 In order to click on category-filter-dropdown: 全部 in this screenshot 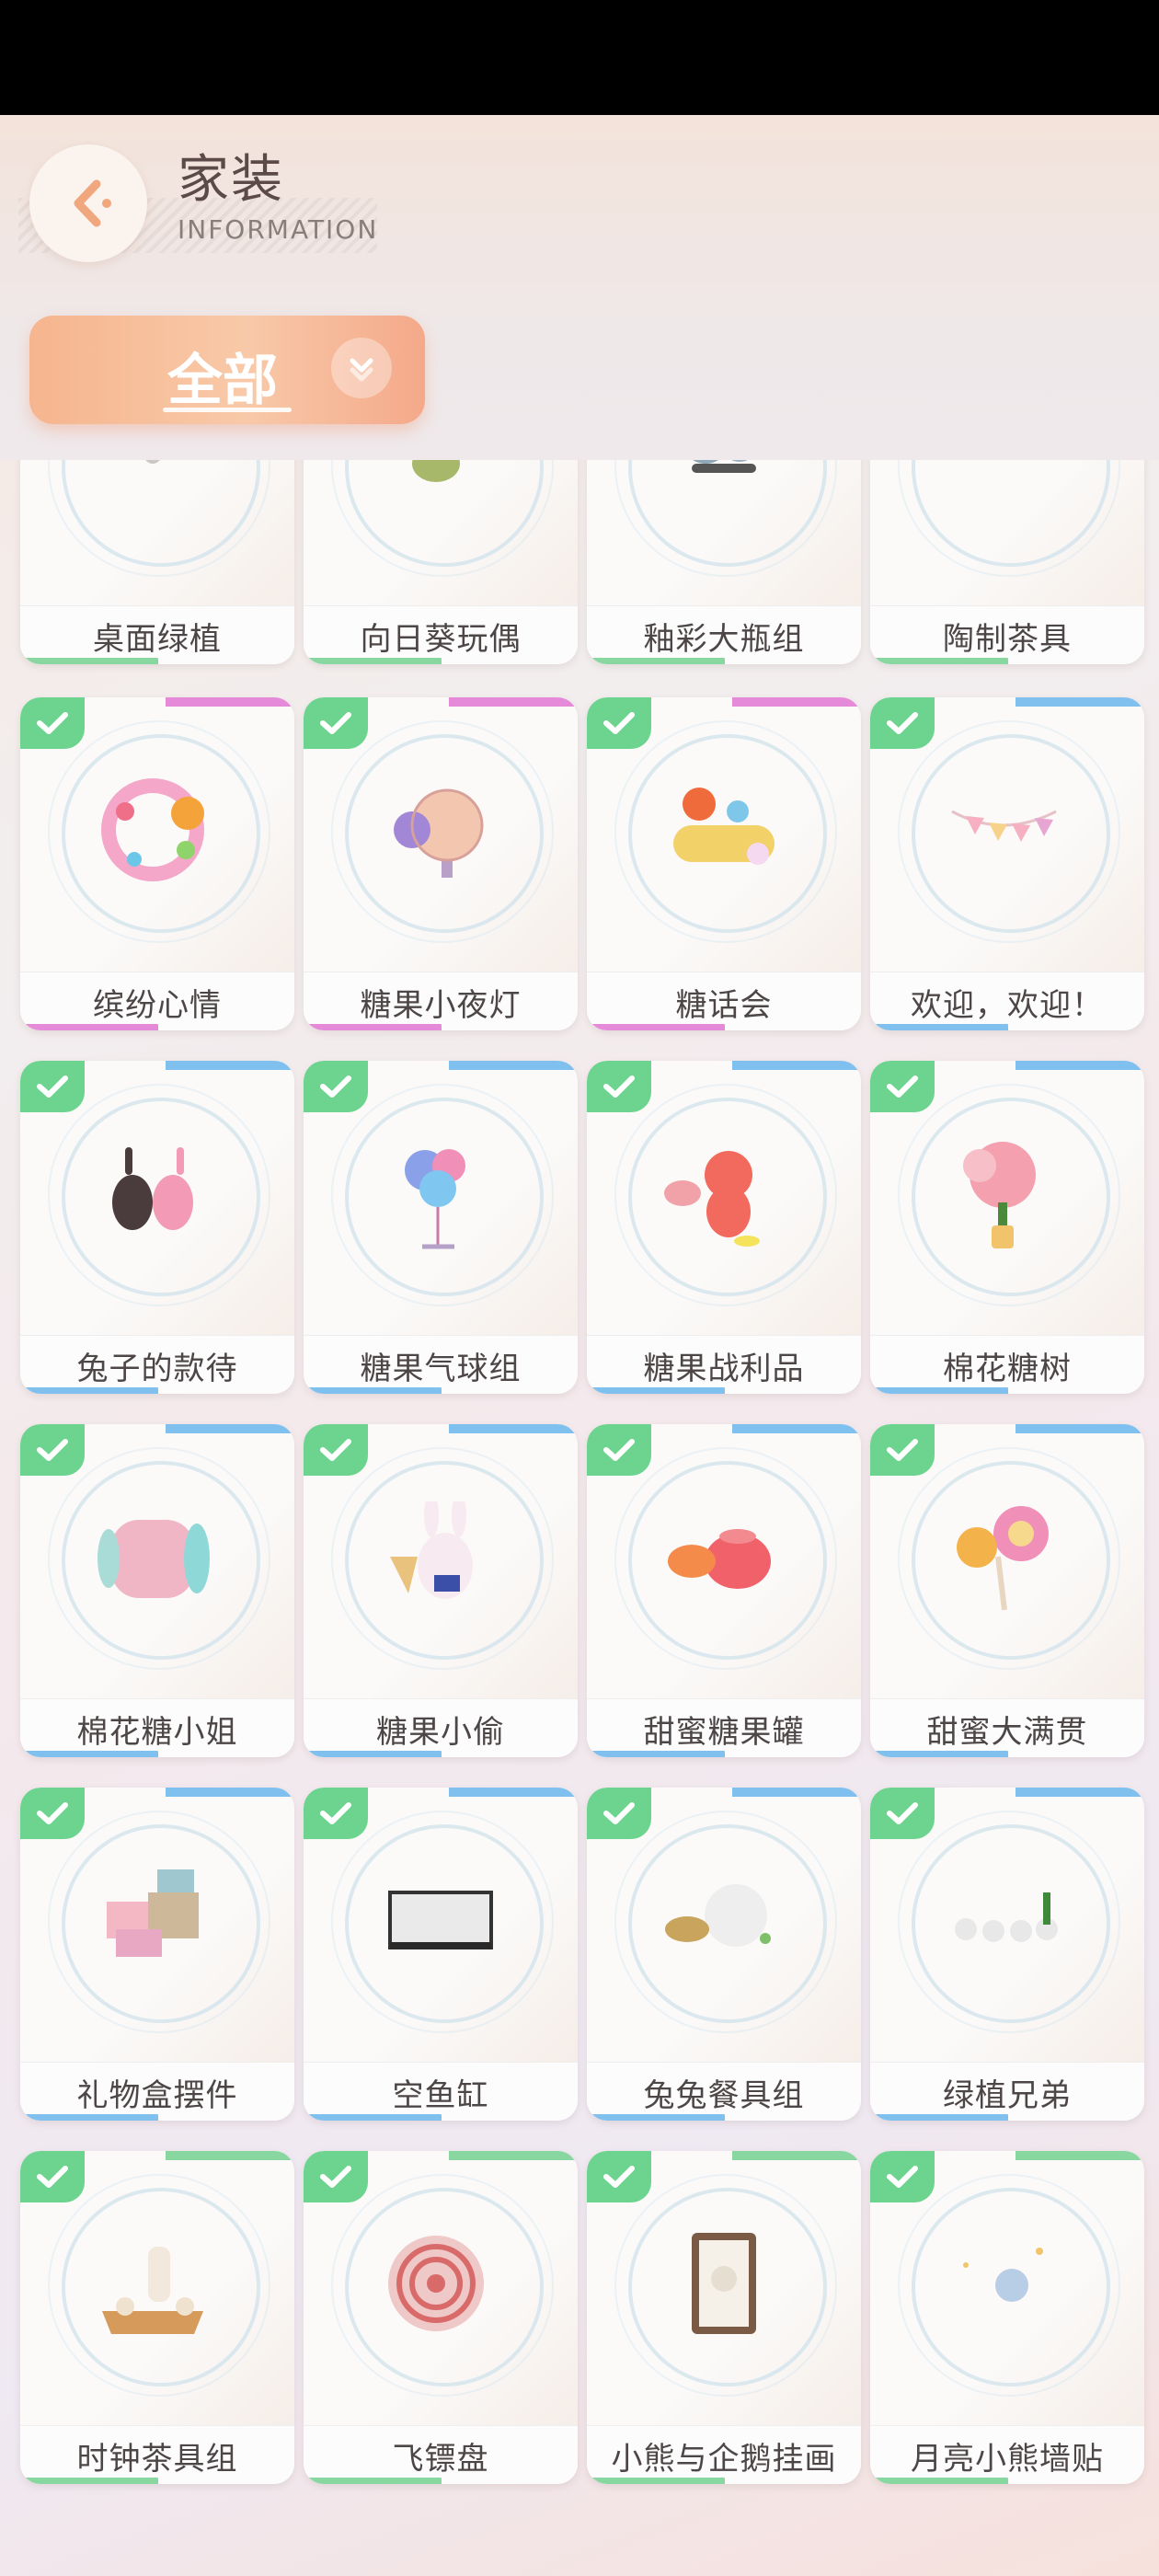, I will do `click(227, 370)`.